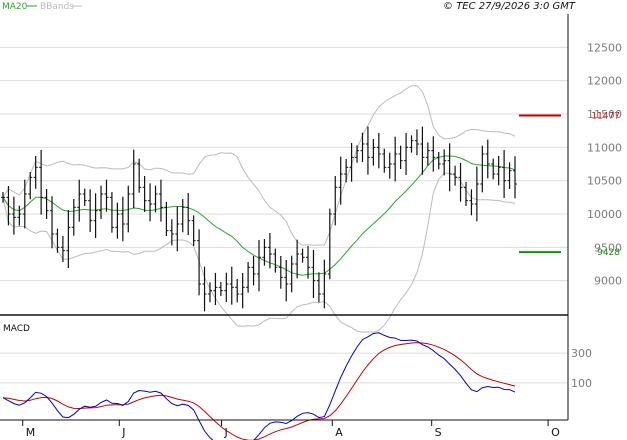  I want to click on price-tick-label: 12500, so click(604, 47).